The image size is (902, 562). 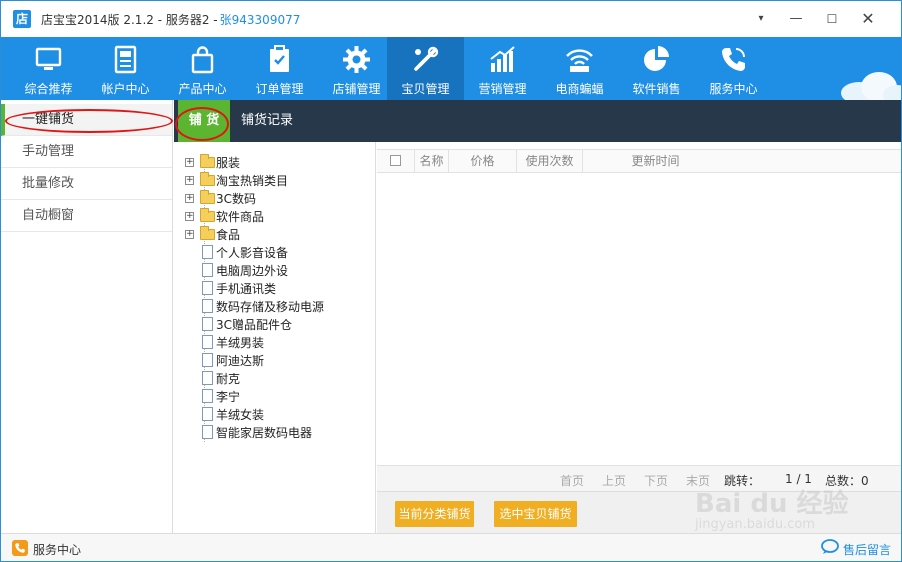 I want to click on nav-label: 电商蝙蝠, so click(x=579, y=89).